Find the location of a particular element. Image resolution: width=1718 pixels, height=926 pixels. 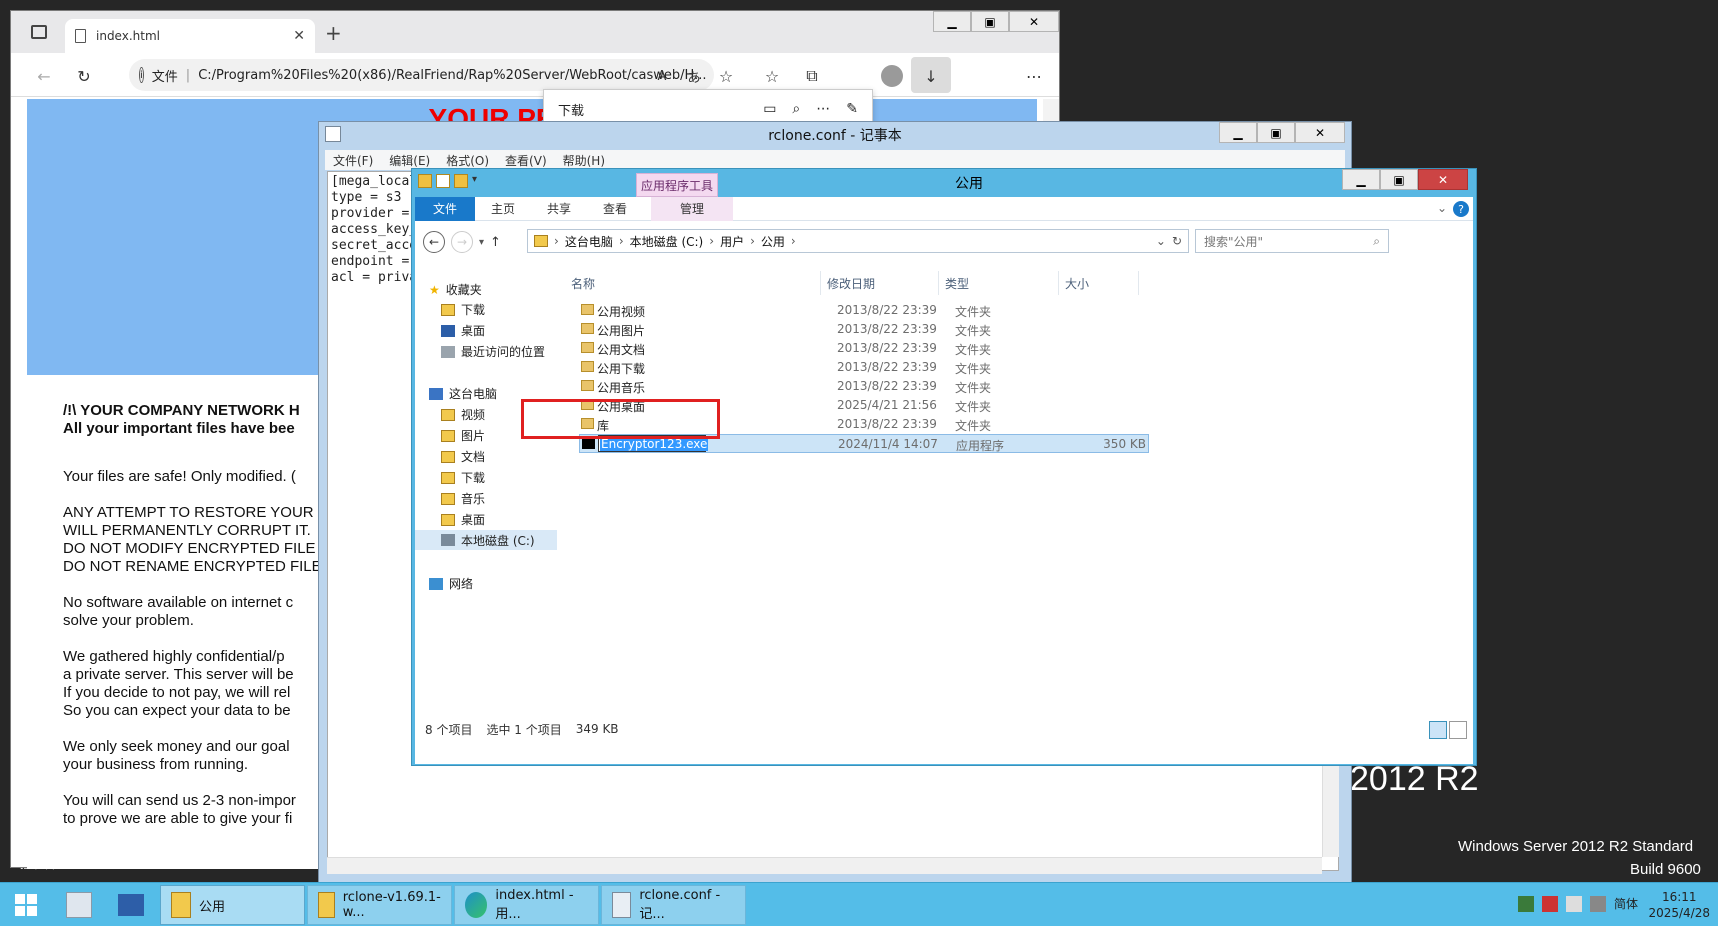

nav-favorites: ★ 收藏夹 is located at coordinates (455, 289).